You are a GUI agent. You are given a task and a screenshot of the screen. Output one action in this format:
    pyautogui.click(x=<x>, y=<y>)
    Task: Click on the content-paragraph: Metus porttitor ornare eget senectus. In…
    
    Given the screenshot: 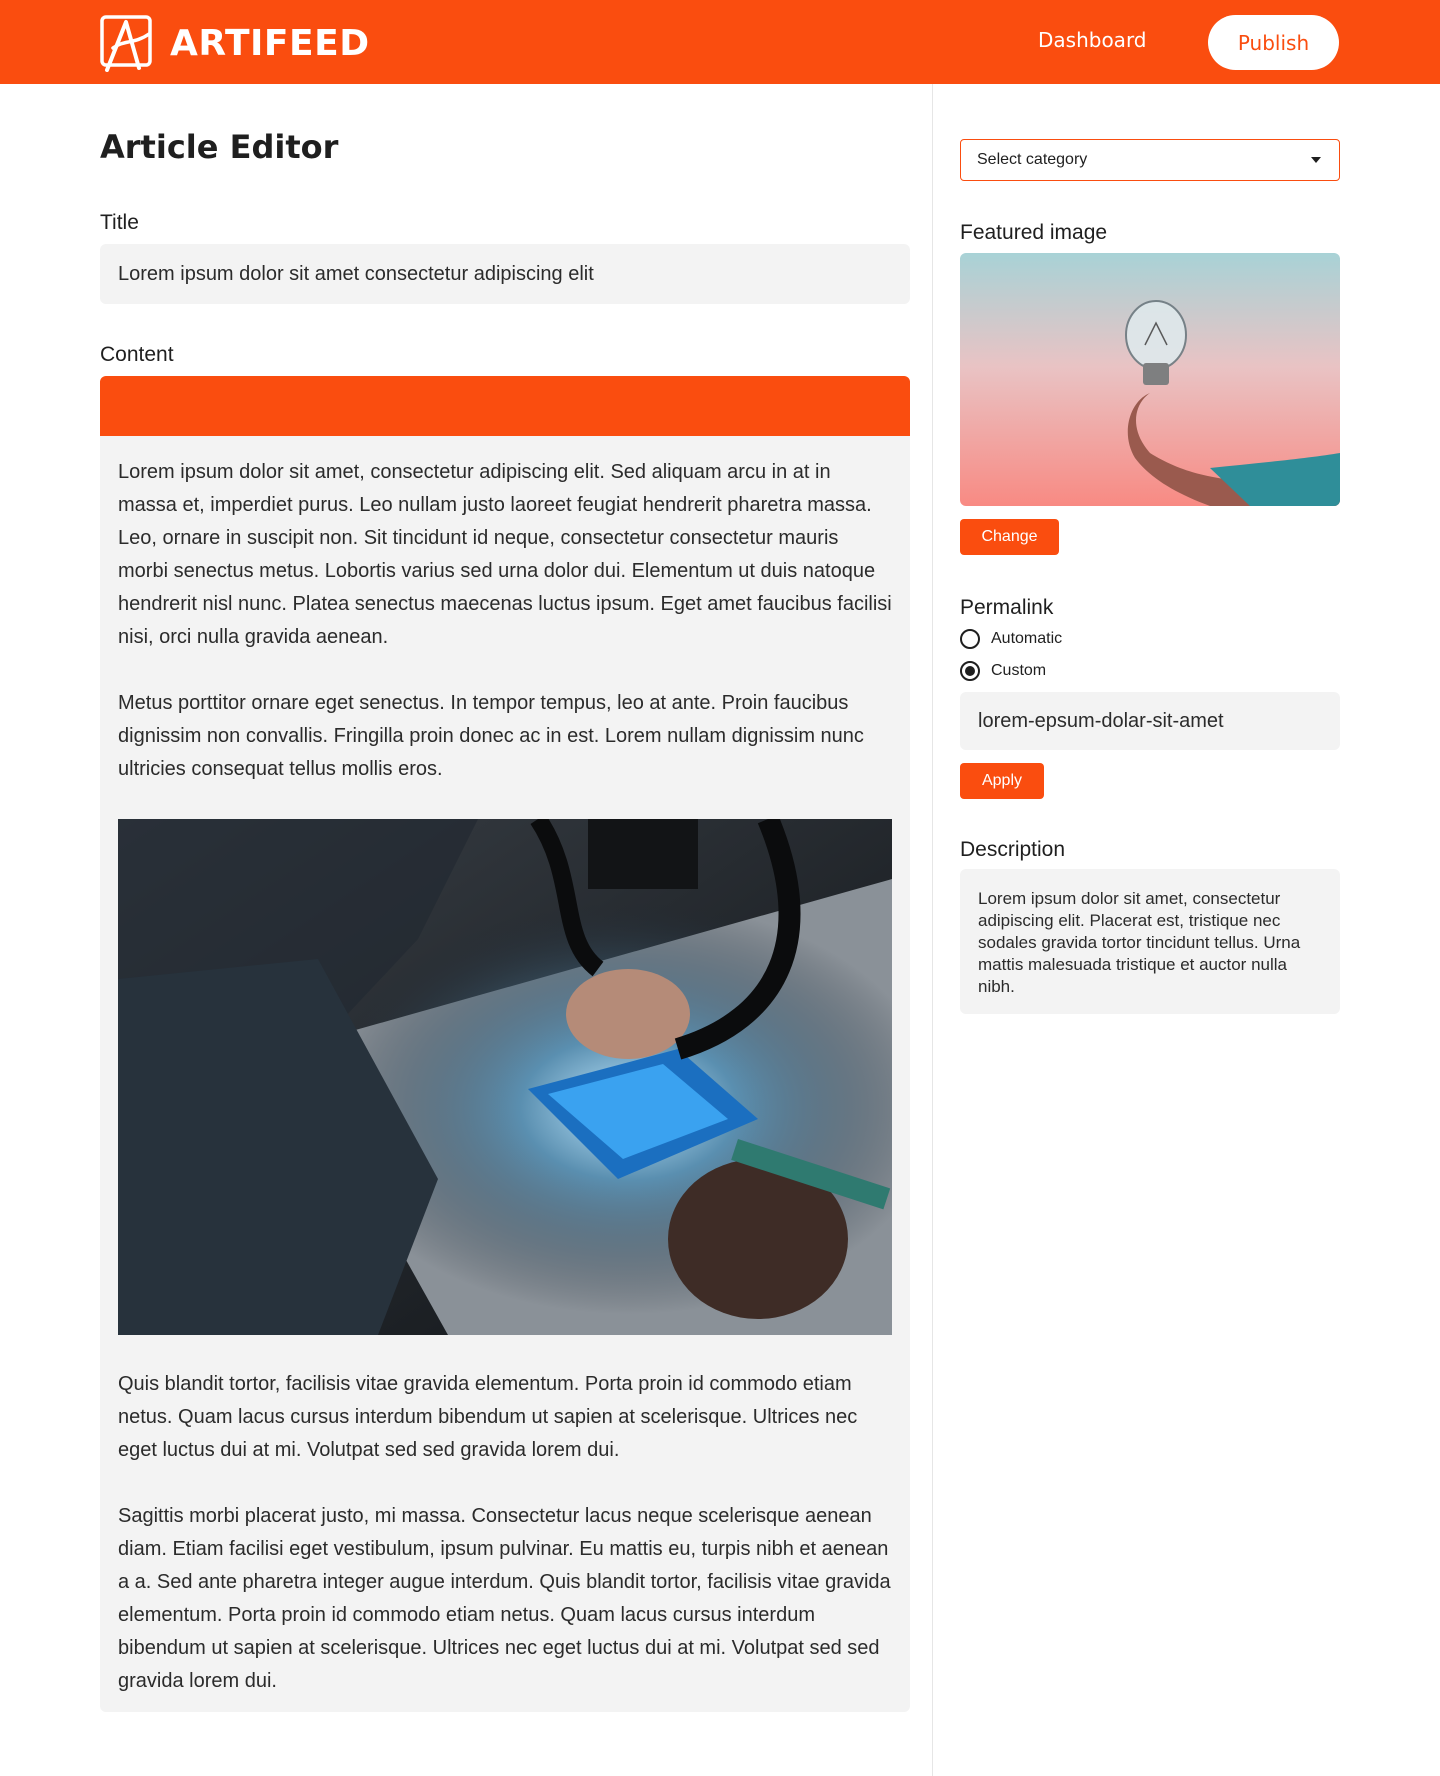 What is the action you would take?
    pyautogui.click(x=491, y=736)
    